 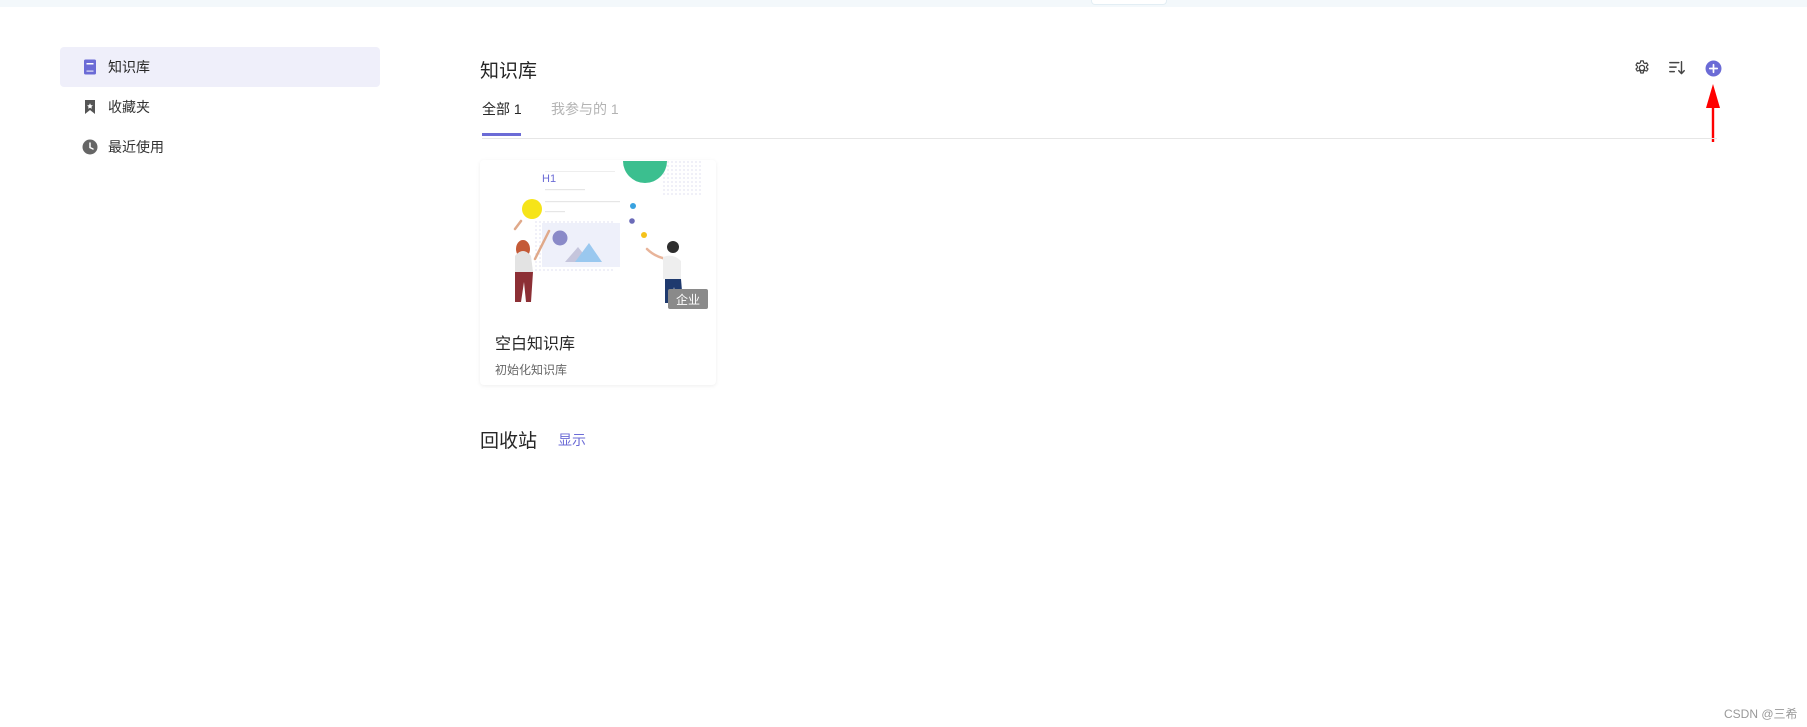 I want to click on clock-icon, so click(x=90, y=147).